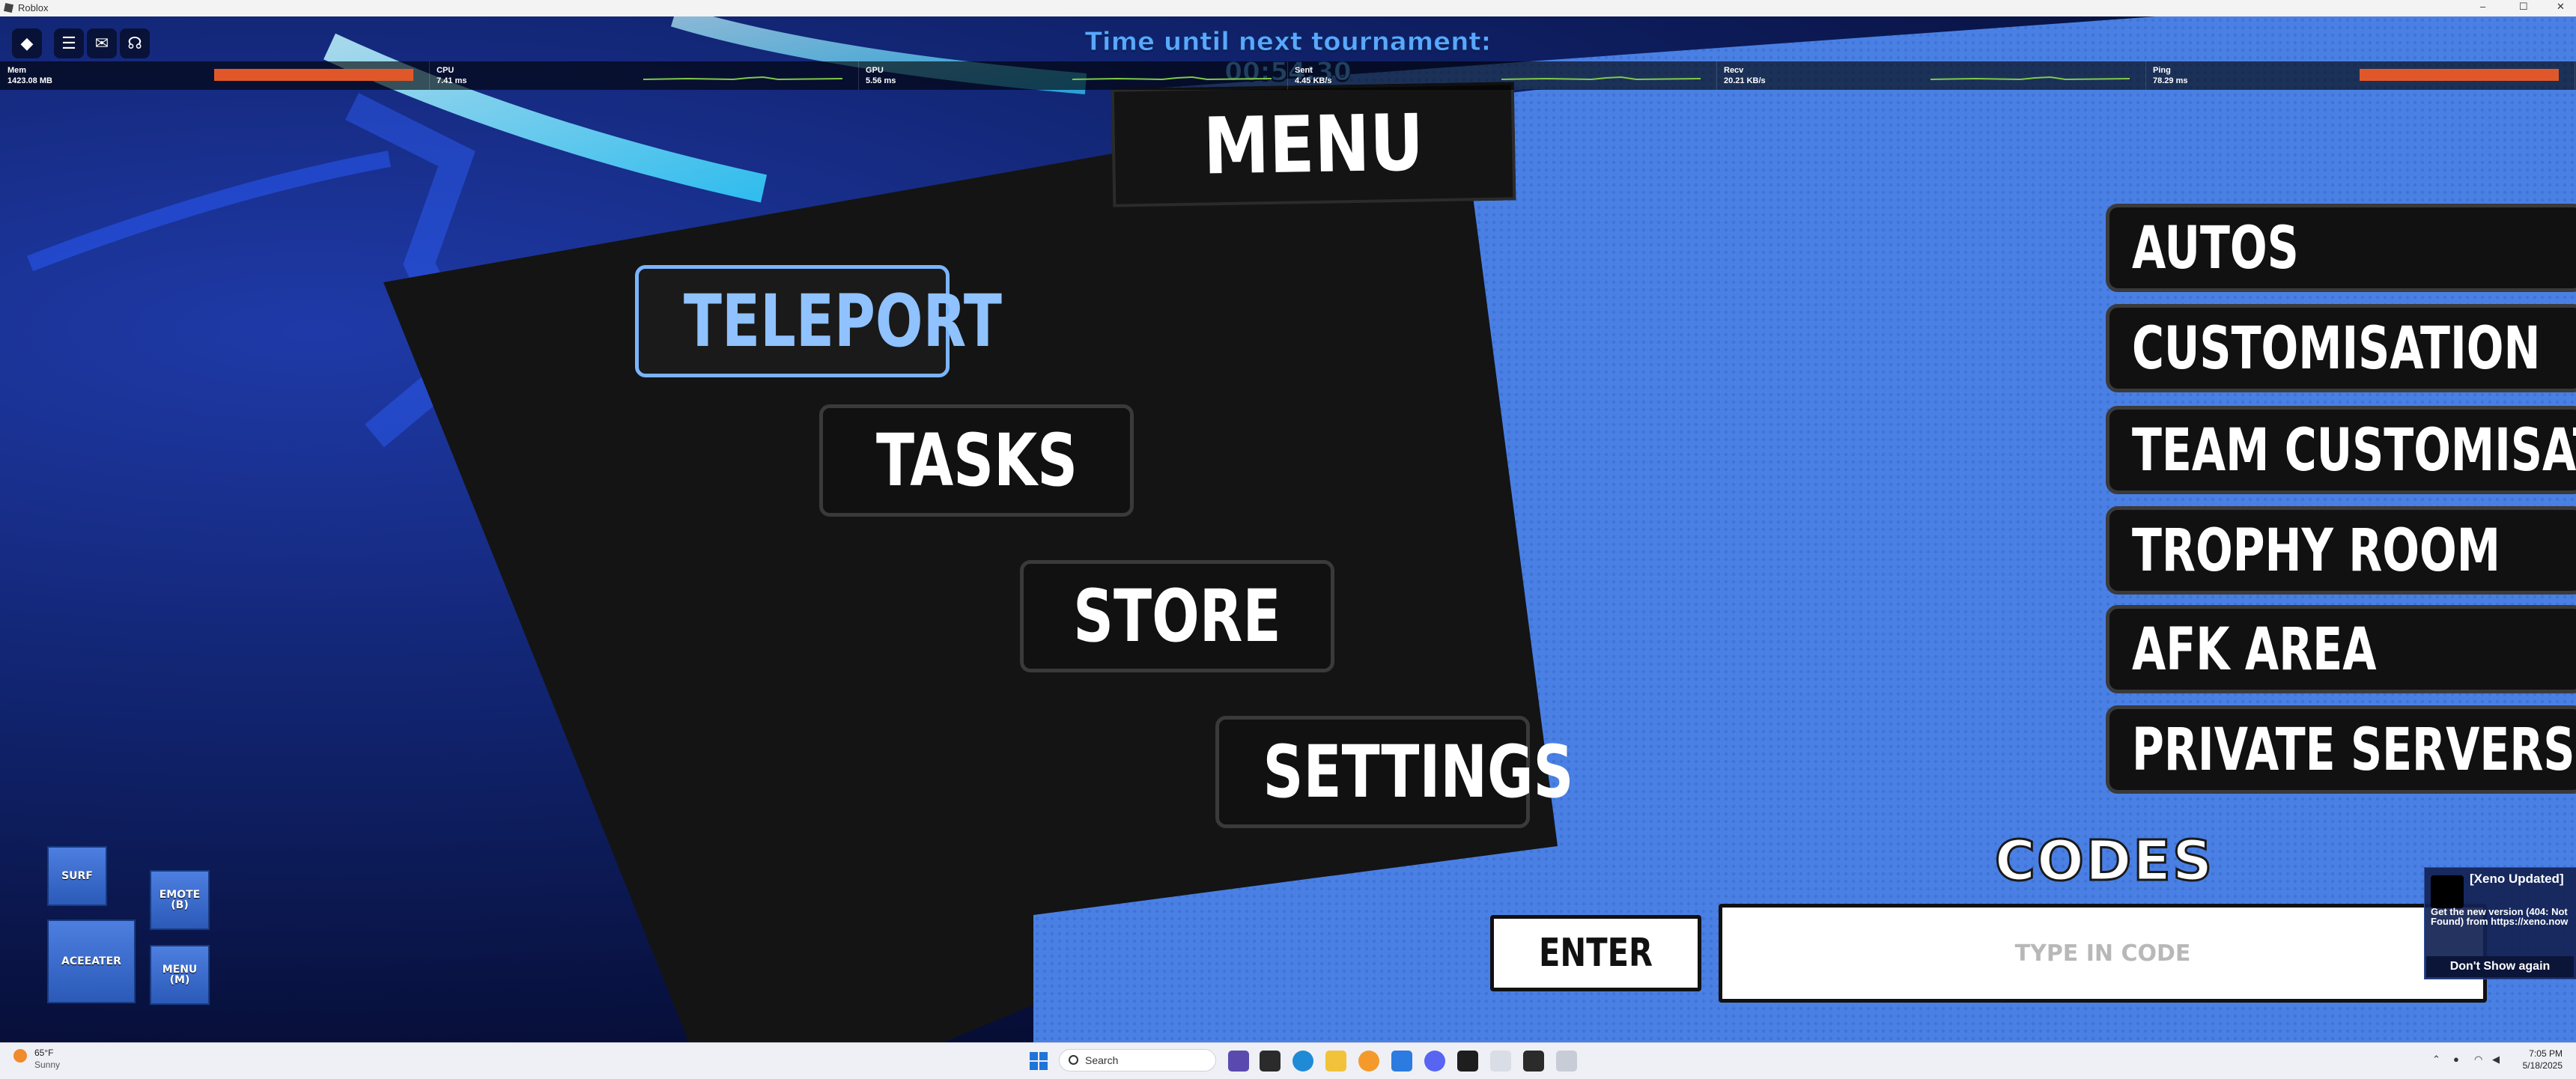 The height and width of the screenshot is (1079, 2576). I want to click on maximize-button: ☐, so click(2523, 7).